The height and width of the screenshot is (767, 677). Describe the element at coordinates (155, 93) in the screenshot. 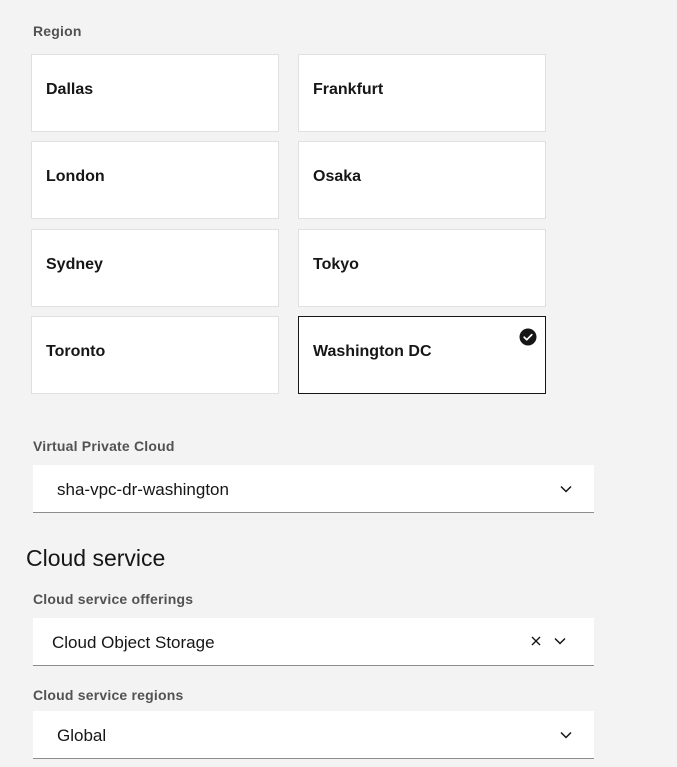

I see `region-tile-dallas: Dallas` at that location.